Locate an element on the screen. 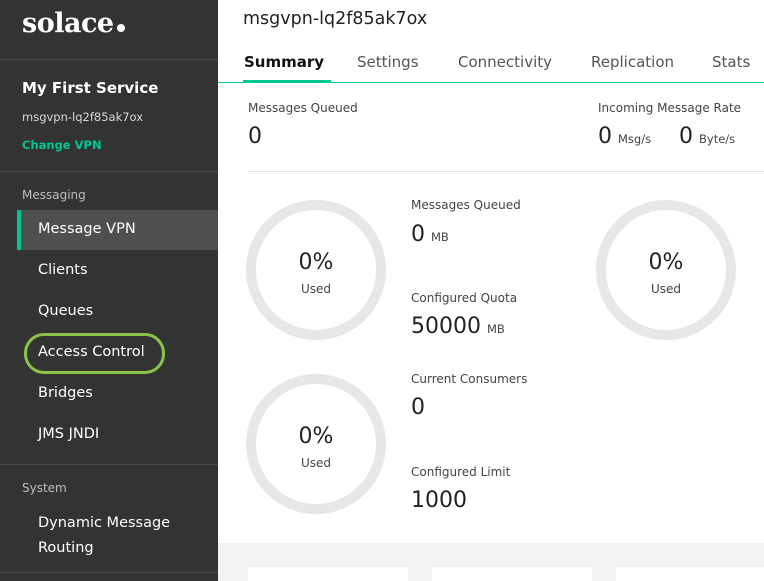 This screenshot has height=581, width=764. storage-messages-queued-label: Messages Queued is located at coordinates (466, 205).